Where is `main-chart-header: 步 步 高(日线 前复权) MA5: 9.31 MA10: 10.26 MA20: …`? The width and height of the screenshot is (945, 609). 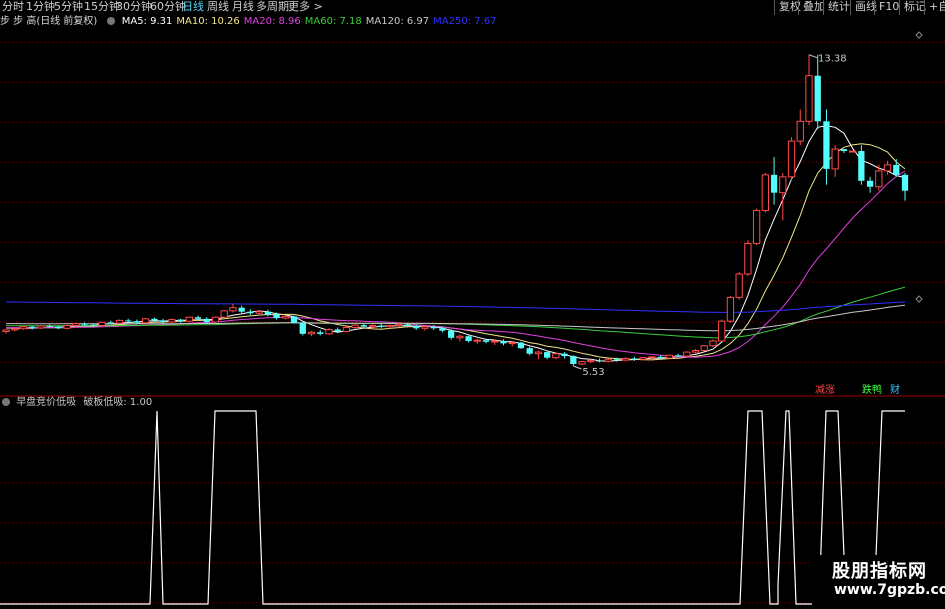 main-chart-header: 步 步 高(日线 前复权) MA5: 9.31 MA10: 10.26 MA20: … is located at coordinates (252, 21).